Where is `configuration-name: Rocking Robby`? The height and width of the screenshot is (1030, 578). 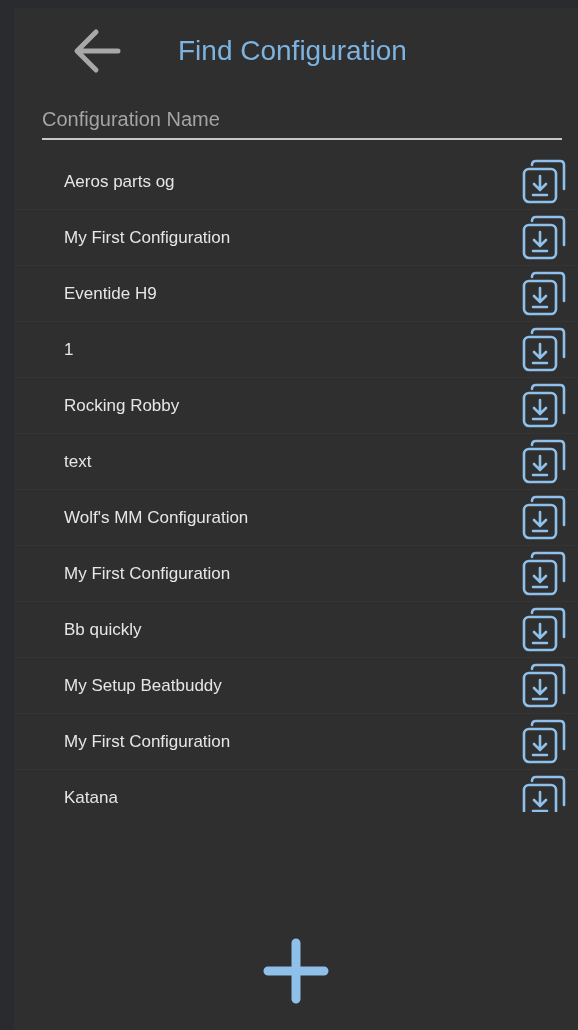 configuration-name: Rocking Robby is located at coordinates (122, 405).